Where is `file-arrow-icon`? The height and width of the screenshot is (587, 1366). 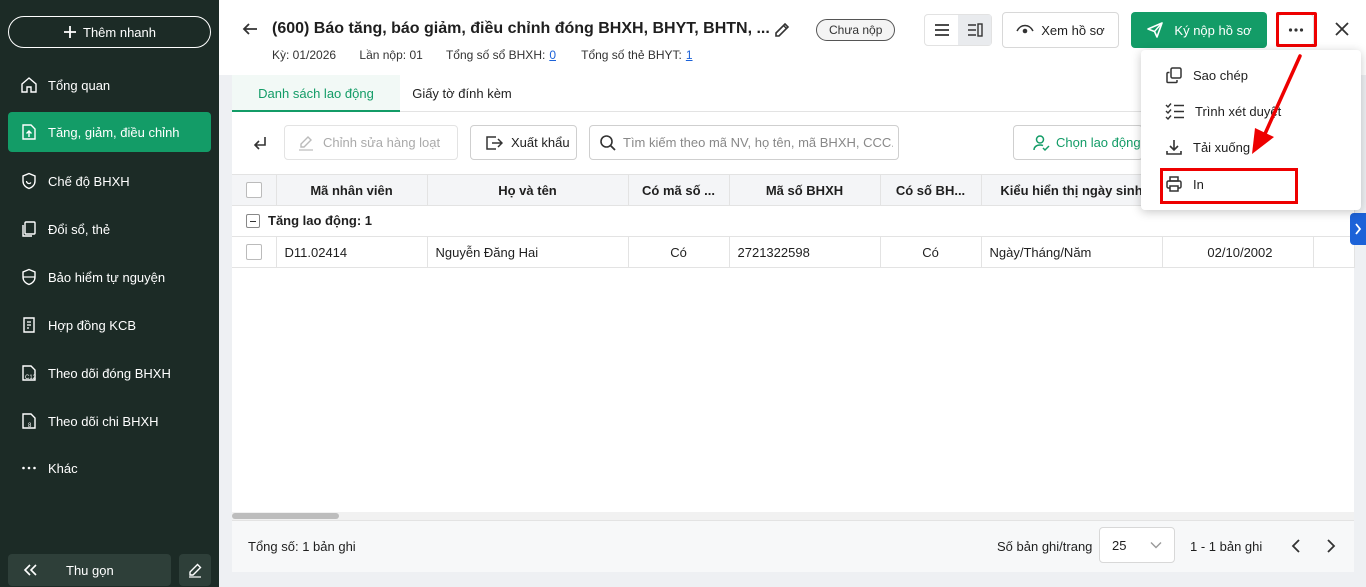 file-arrow-icon is located at coordinates (29, 132).